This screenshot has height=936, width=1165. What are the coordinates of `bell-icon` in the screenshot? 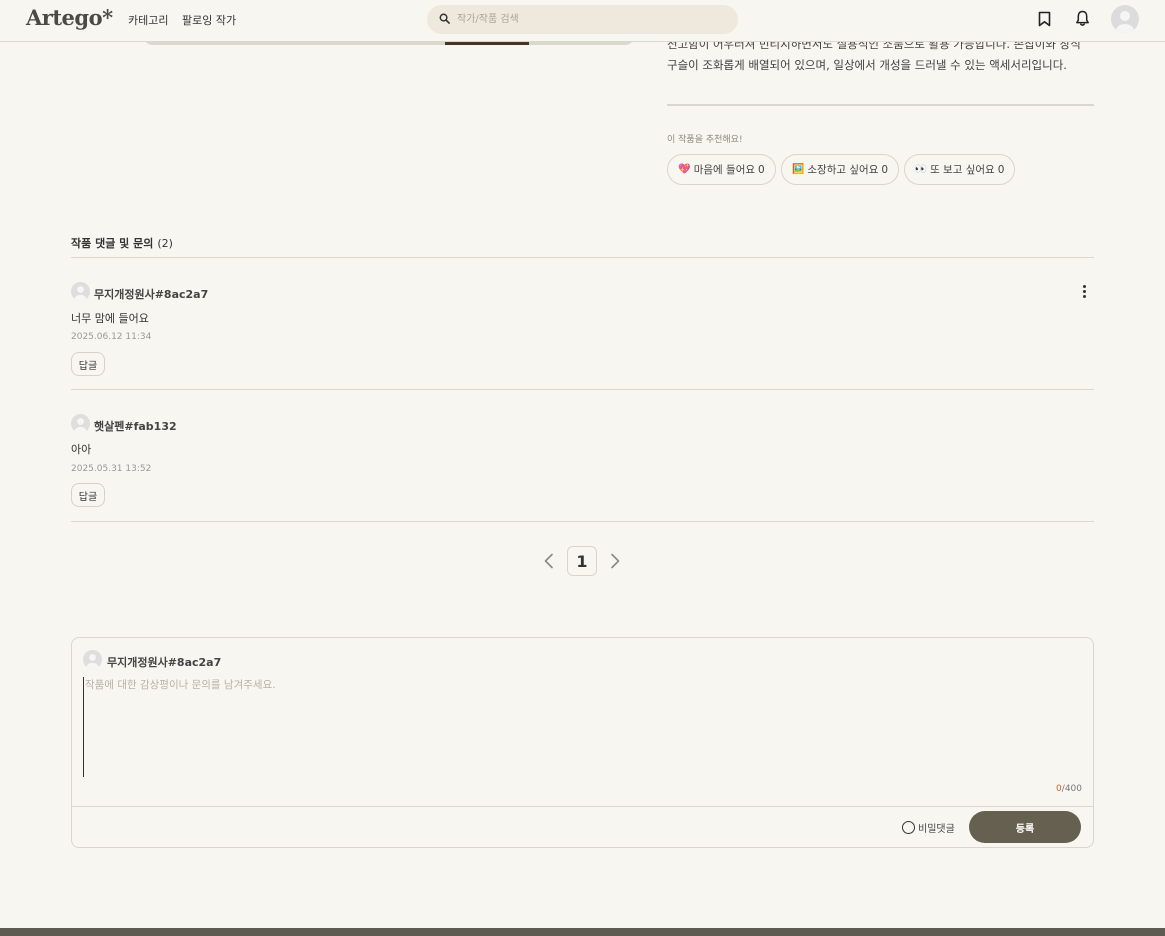 It's located at (1082, 18).